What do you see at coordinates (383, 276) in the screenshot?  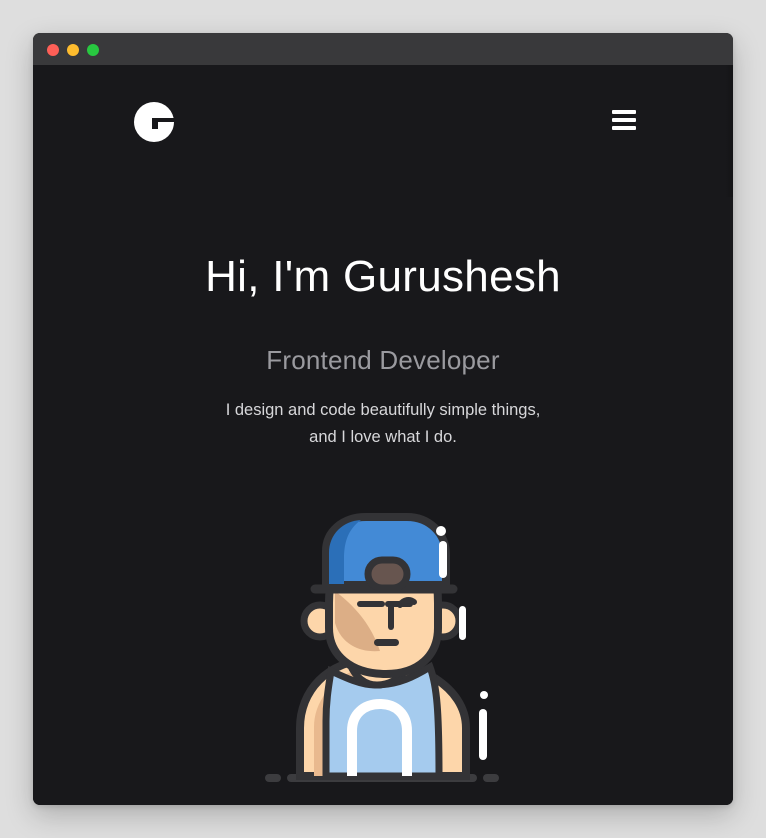 I see `hero-title: Hi, I'm Gurushesh` at bounding box center [383, 276].